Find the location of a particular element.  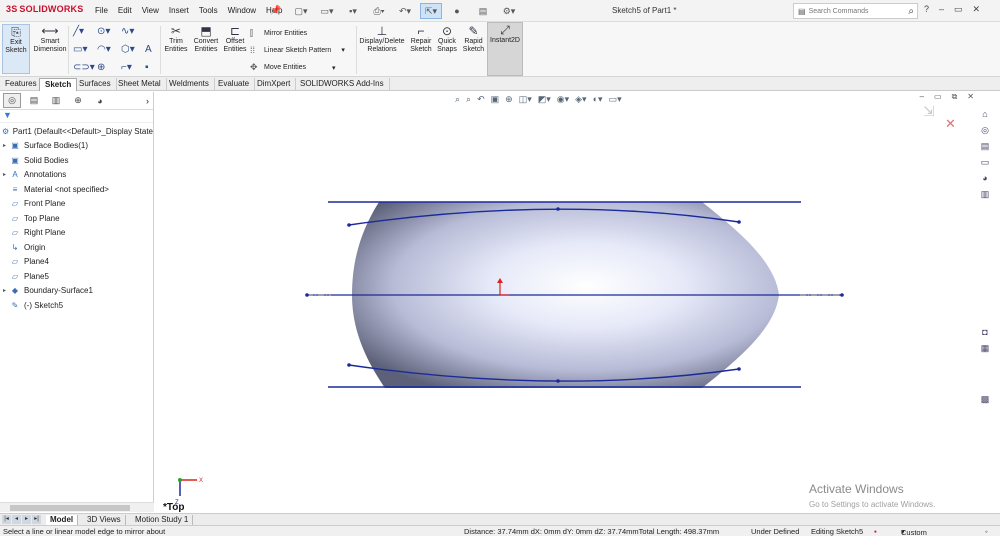

undo-icon: ↶▾ is located at coordinates (405, 11).